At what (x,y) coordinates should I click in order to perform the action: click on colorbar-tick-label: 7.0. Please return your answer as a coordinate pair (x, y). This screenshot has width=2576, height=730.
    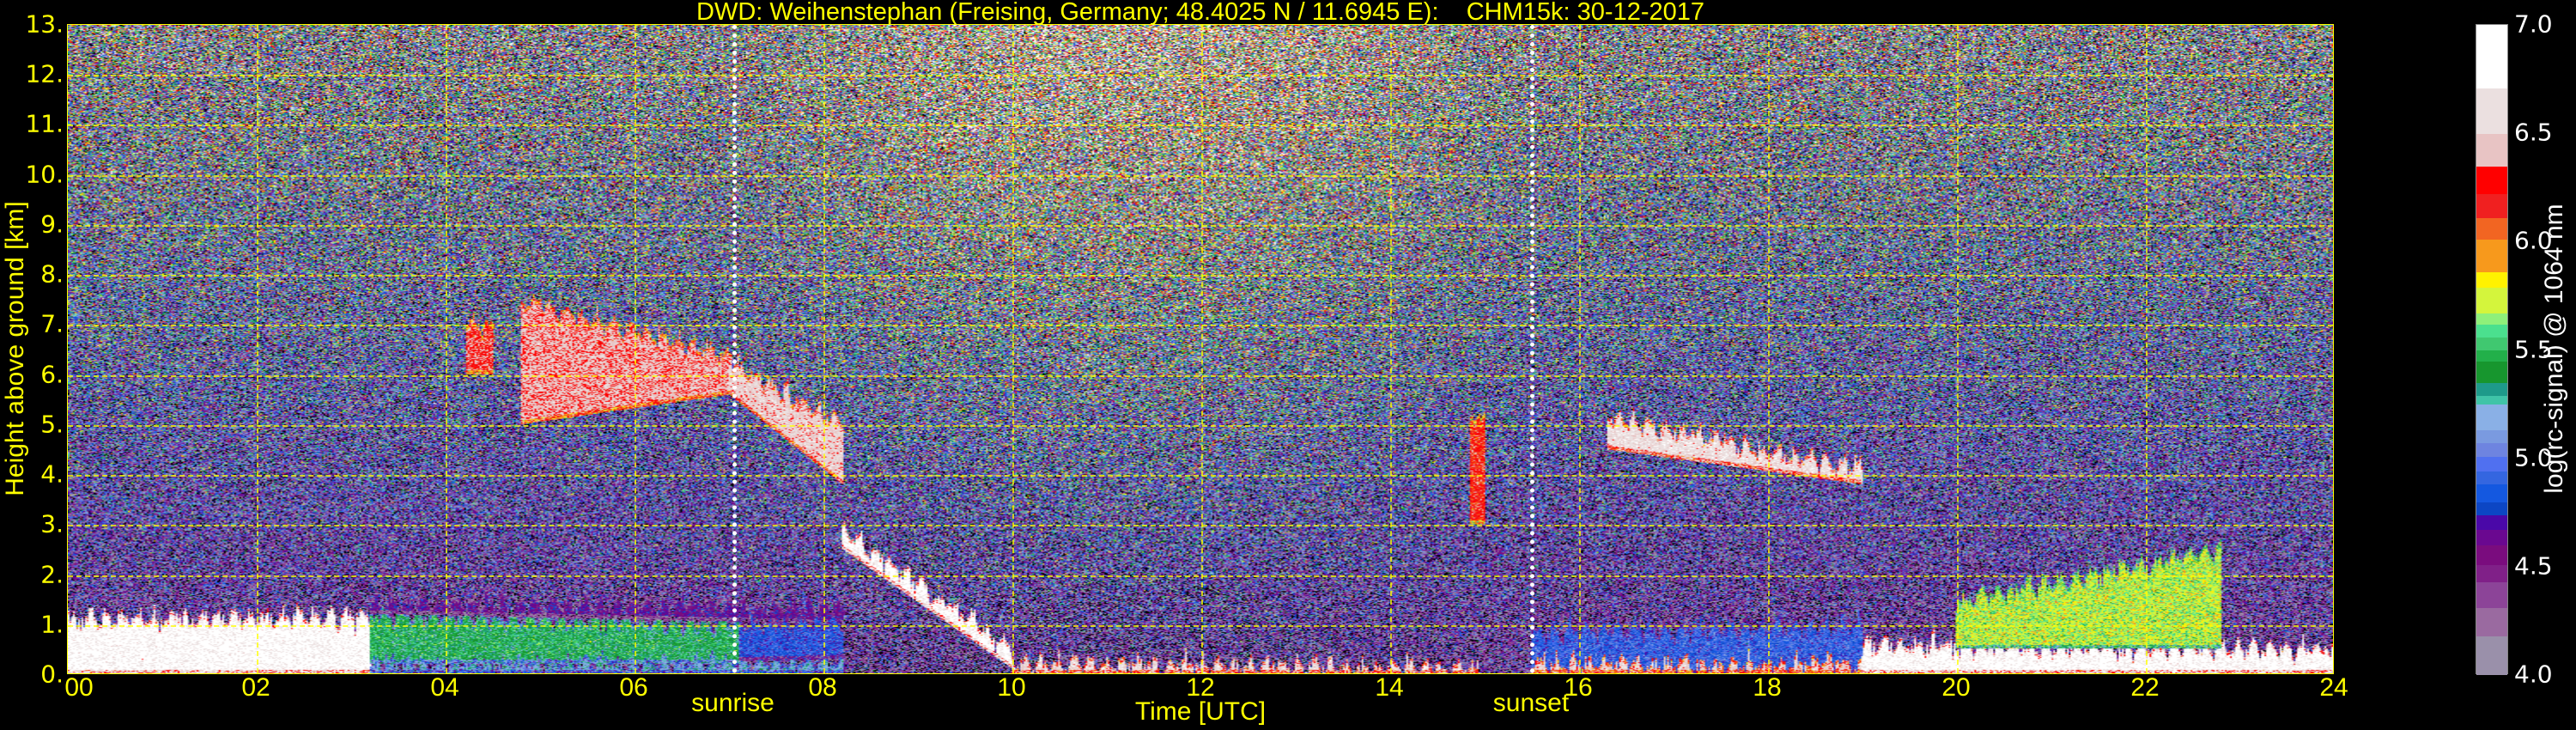
    Looking at the image, I should click on (2533, 24).